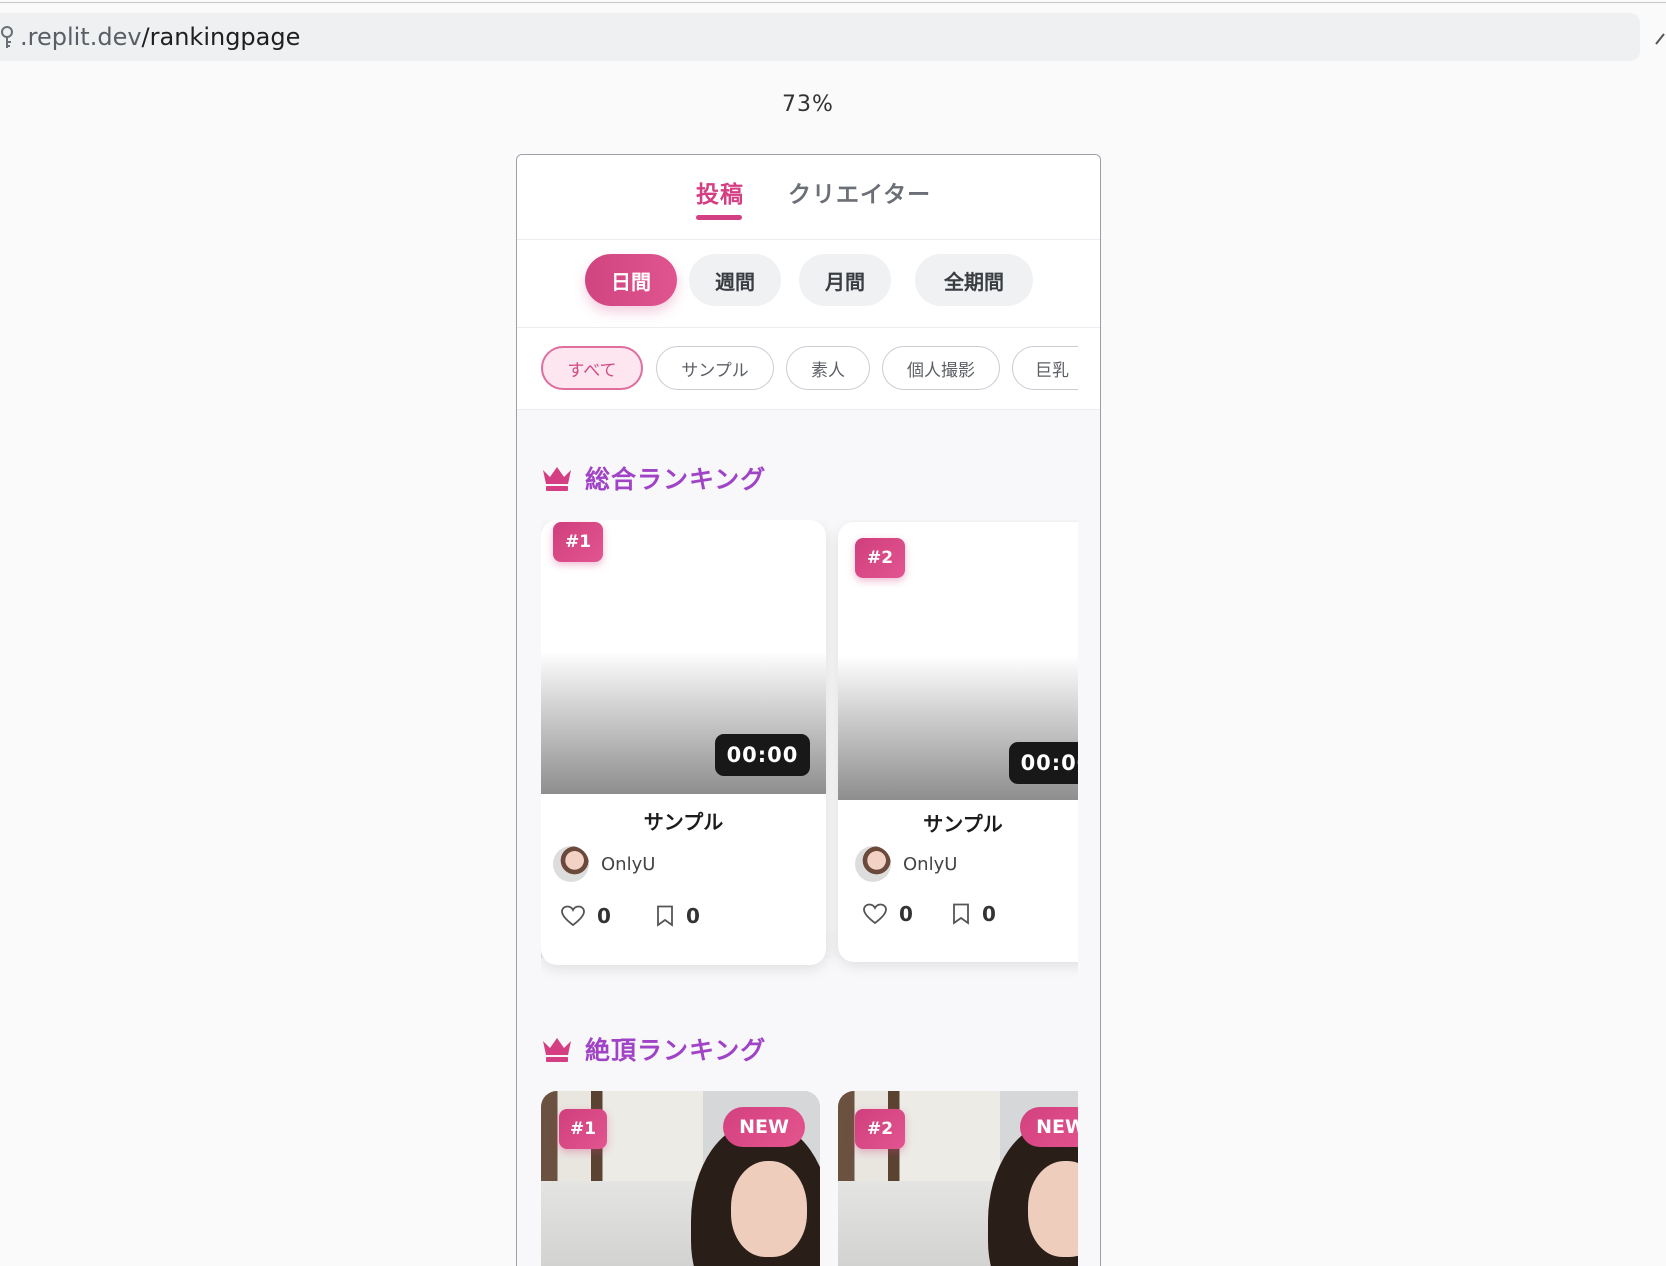 This screenshot has width=1666, height=1266. What do you see at coordinates (833, 2) in the screenshot?
I see `browser-top-border` at bounding box center [833, 2].